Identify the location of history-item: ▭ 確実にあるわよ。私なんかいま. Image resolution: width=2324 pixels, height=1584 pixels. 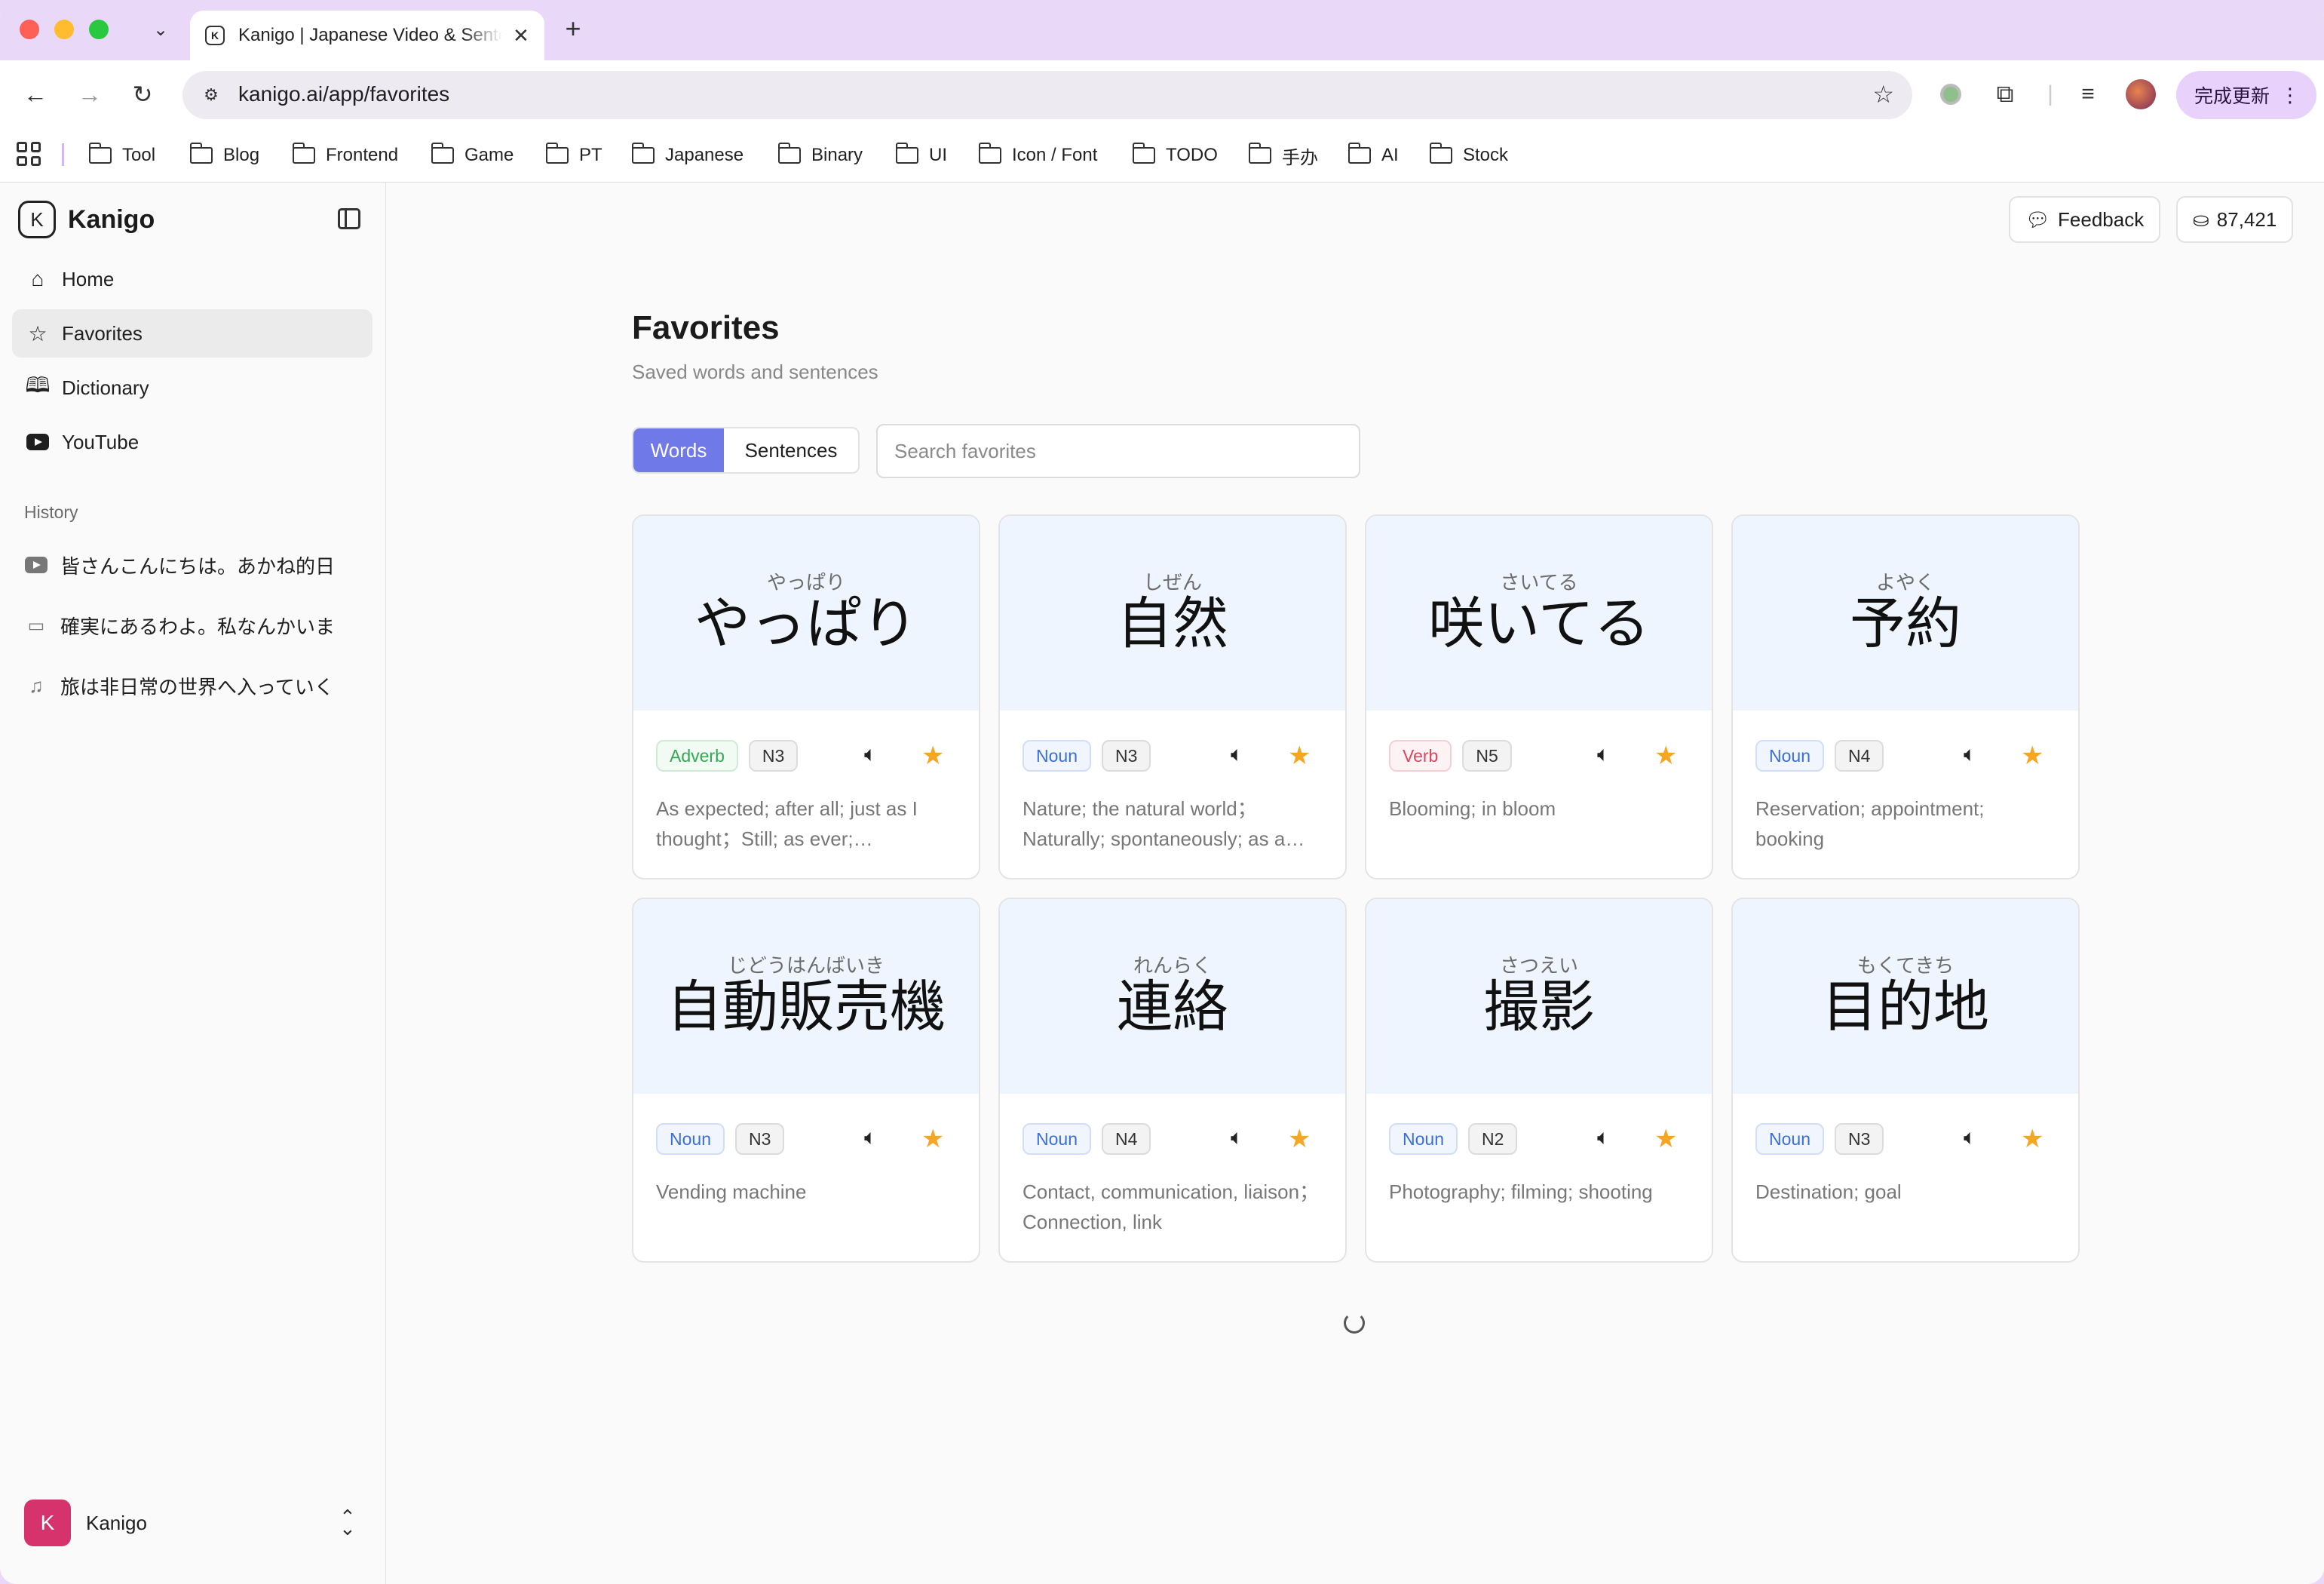
(194, 625).